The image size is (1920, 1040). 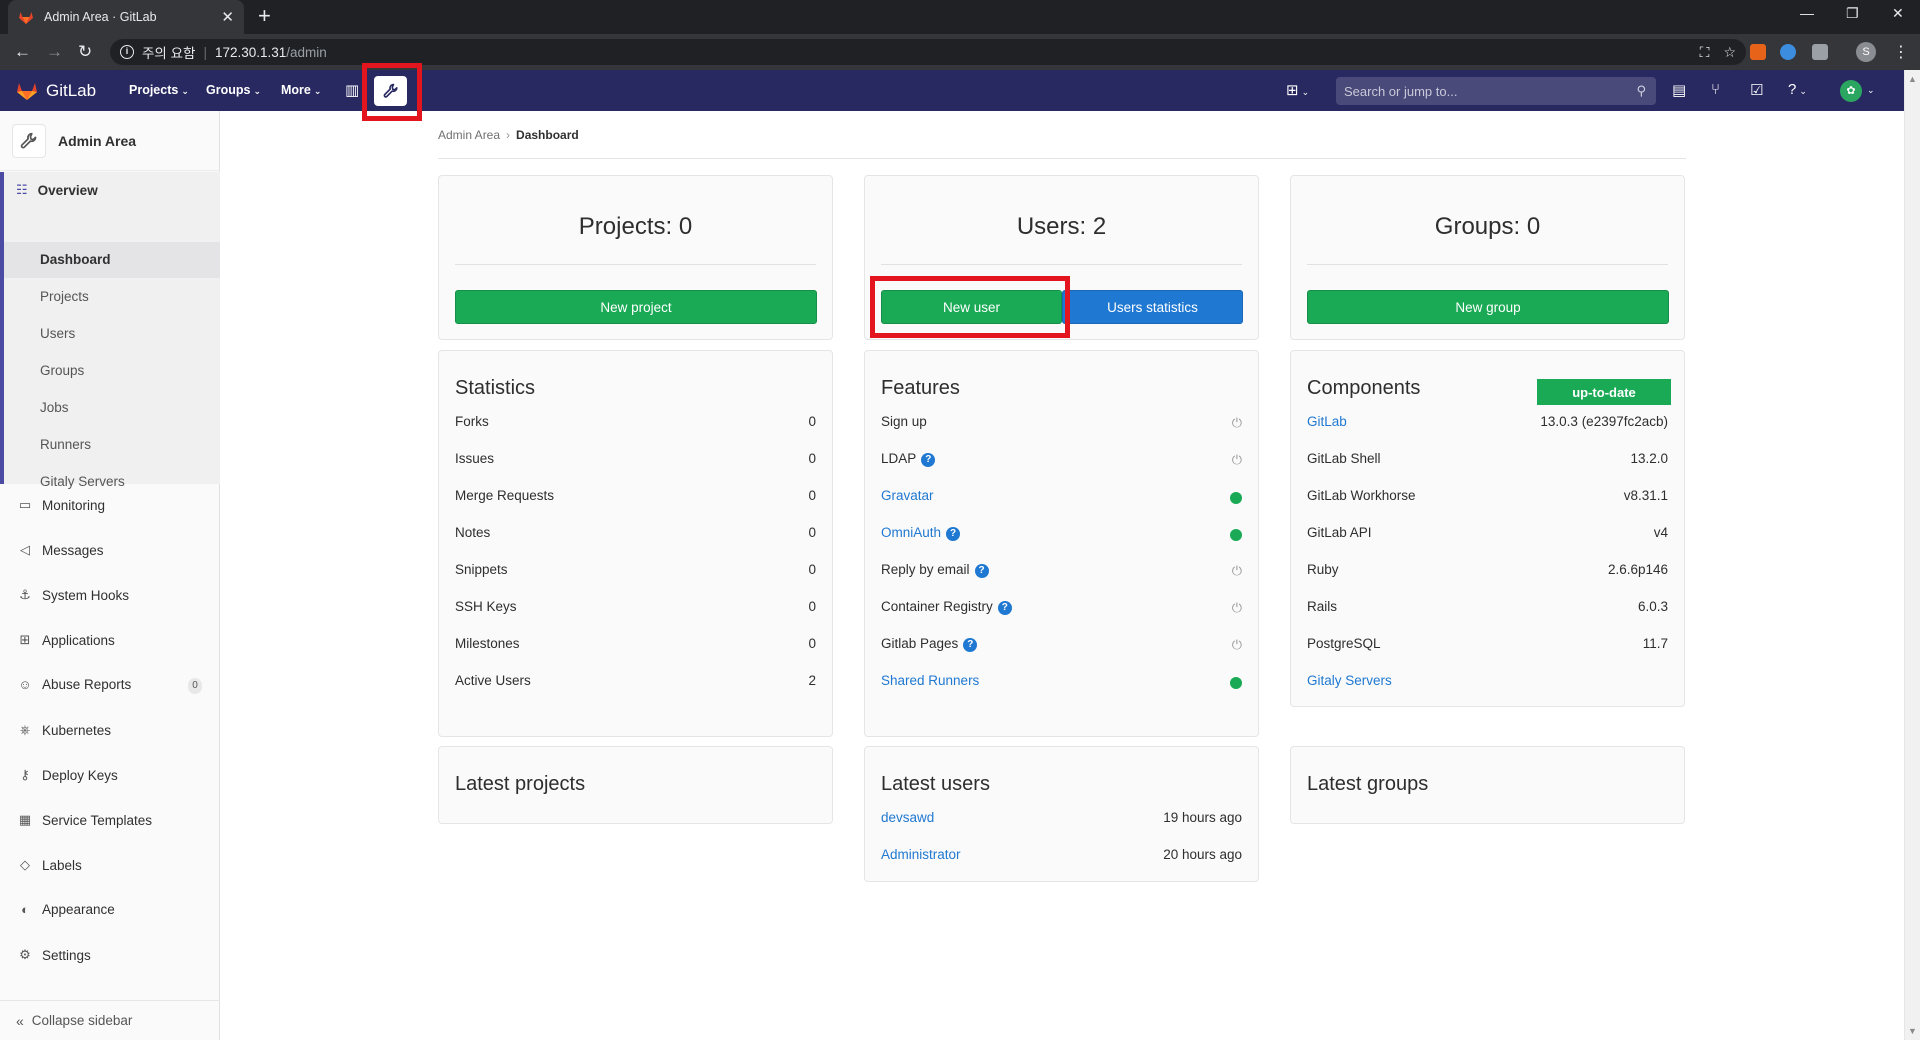 I want to click on tab-close-icon: ✕, so click(x=227, y=17).